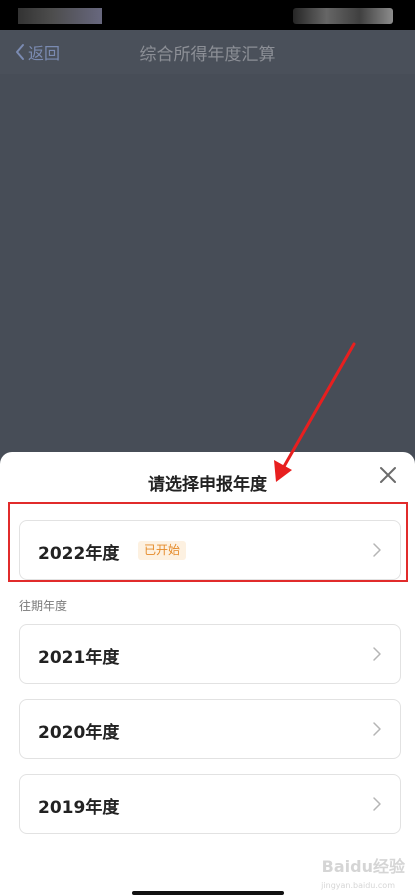  Describe the element at coordinates (210, 550) in the screenshot. I see `year-card-2022: 2022年度 已开始` at that location.